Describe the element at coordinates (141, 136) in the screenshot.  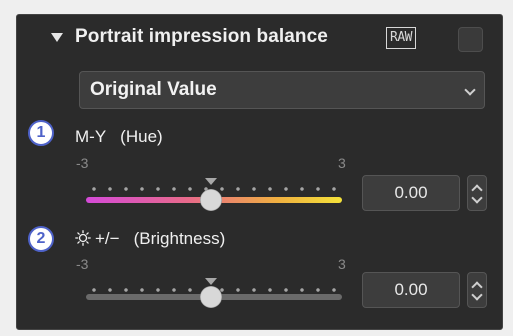
I see `hue-sublabel: (Hue)` at that location.